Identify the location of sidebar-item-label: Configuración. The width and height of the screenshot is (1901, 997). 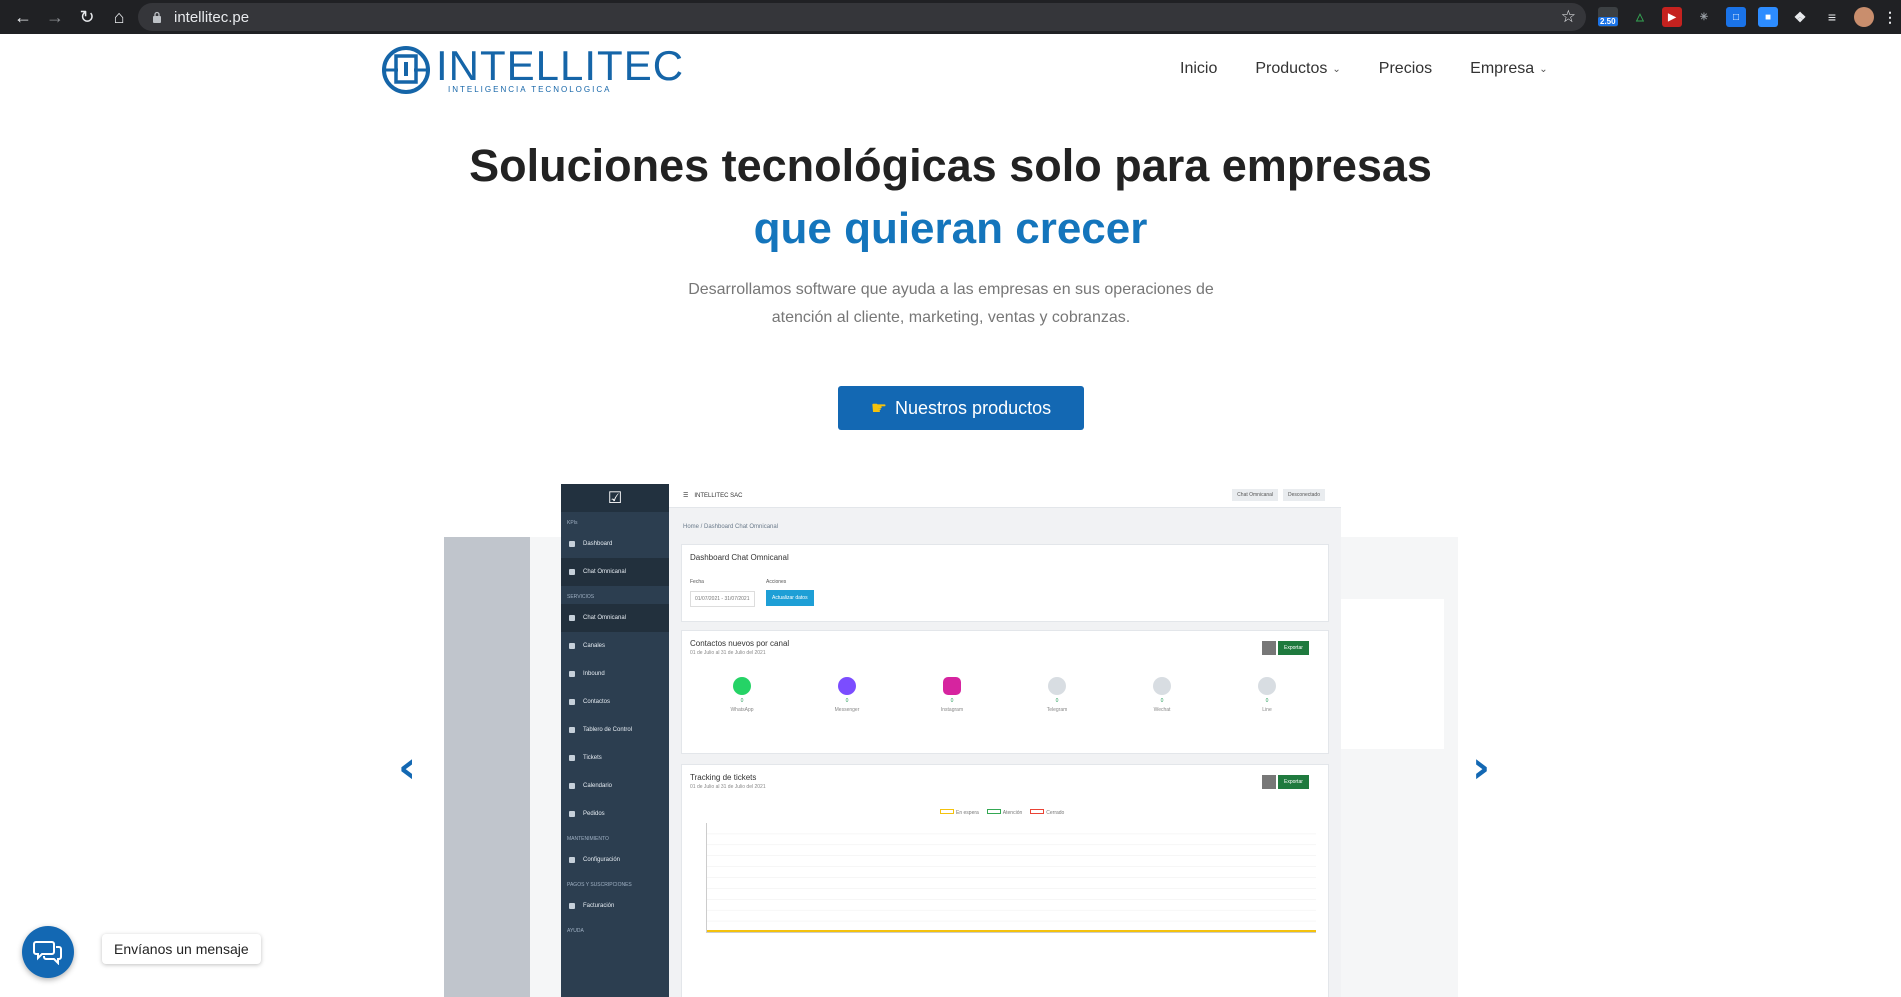
(602, 860).